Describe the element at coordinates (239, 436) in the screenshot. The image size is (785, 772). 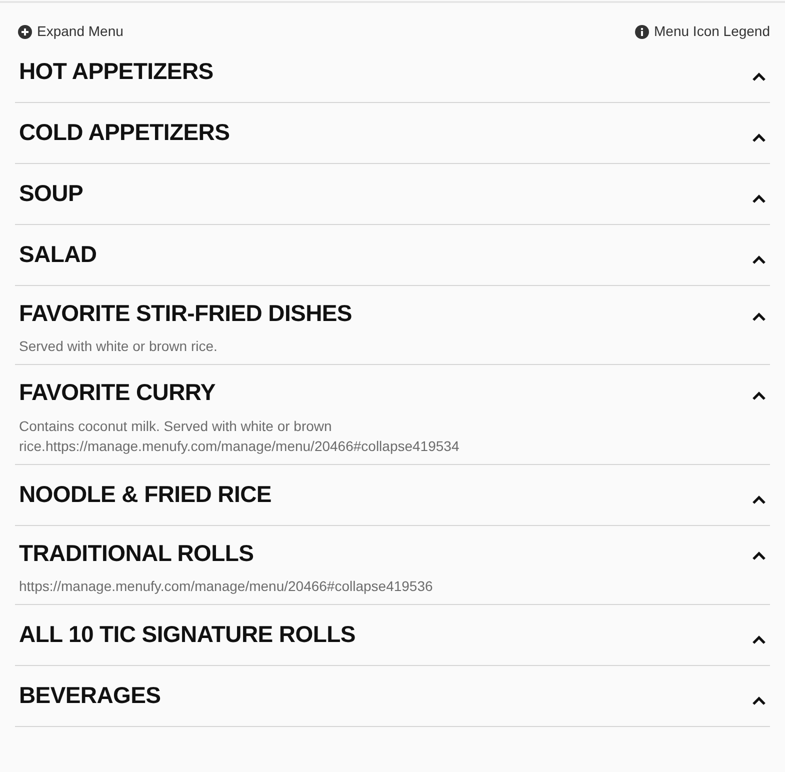
I see `category-description: Contains coconut milk. Served with white or brown rice.https://manage.menufy.com/manage/menu/20466#collapse419534` at that location.